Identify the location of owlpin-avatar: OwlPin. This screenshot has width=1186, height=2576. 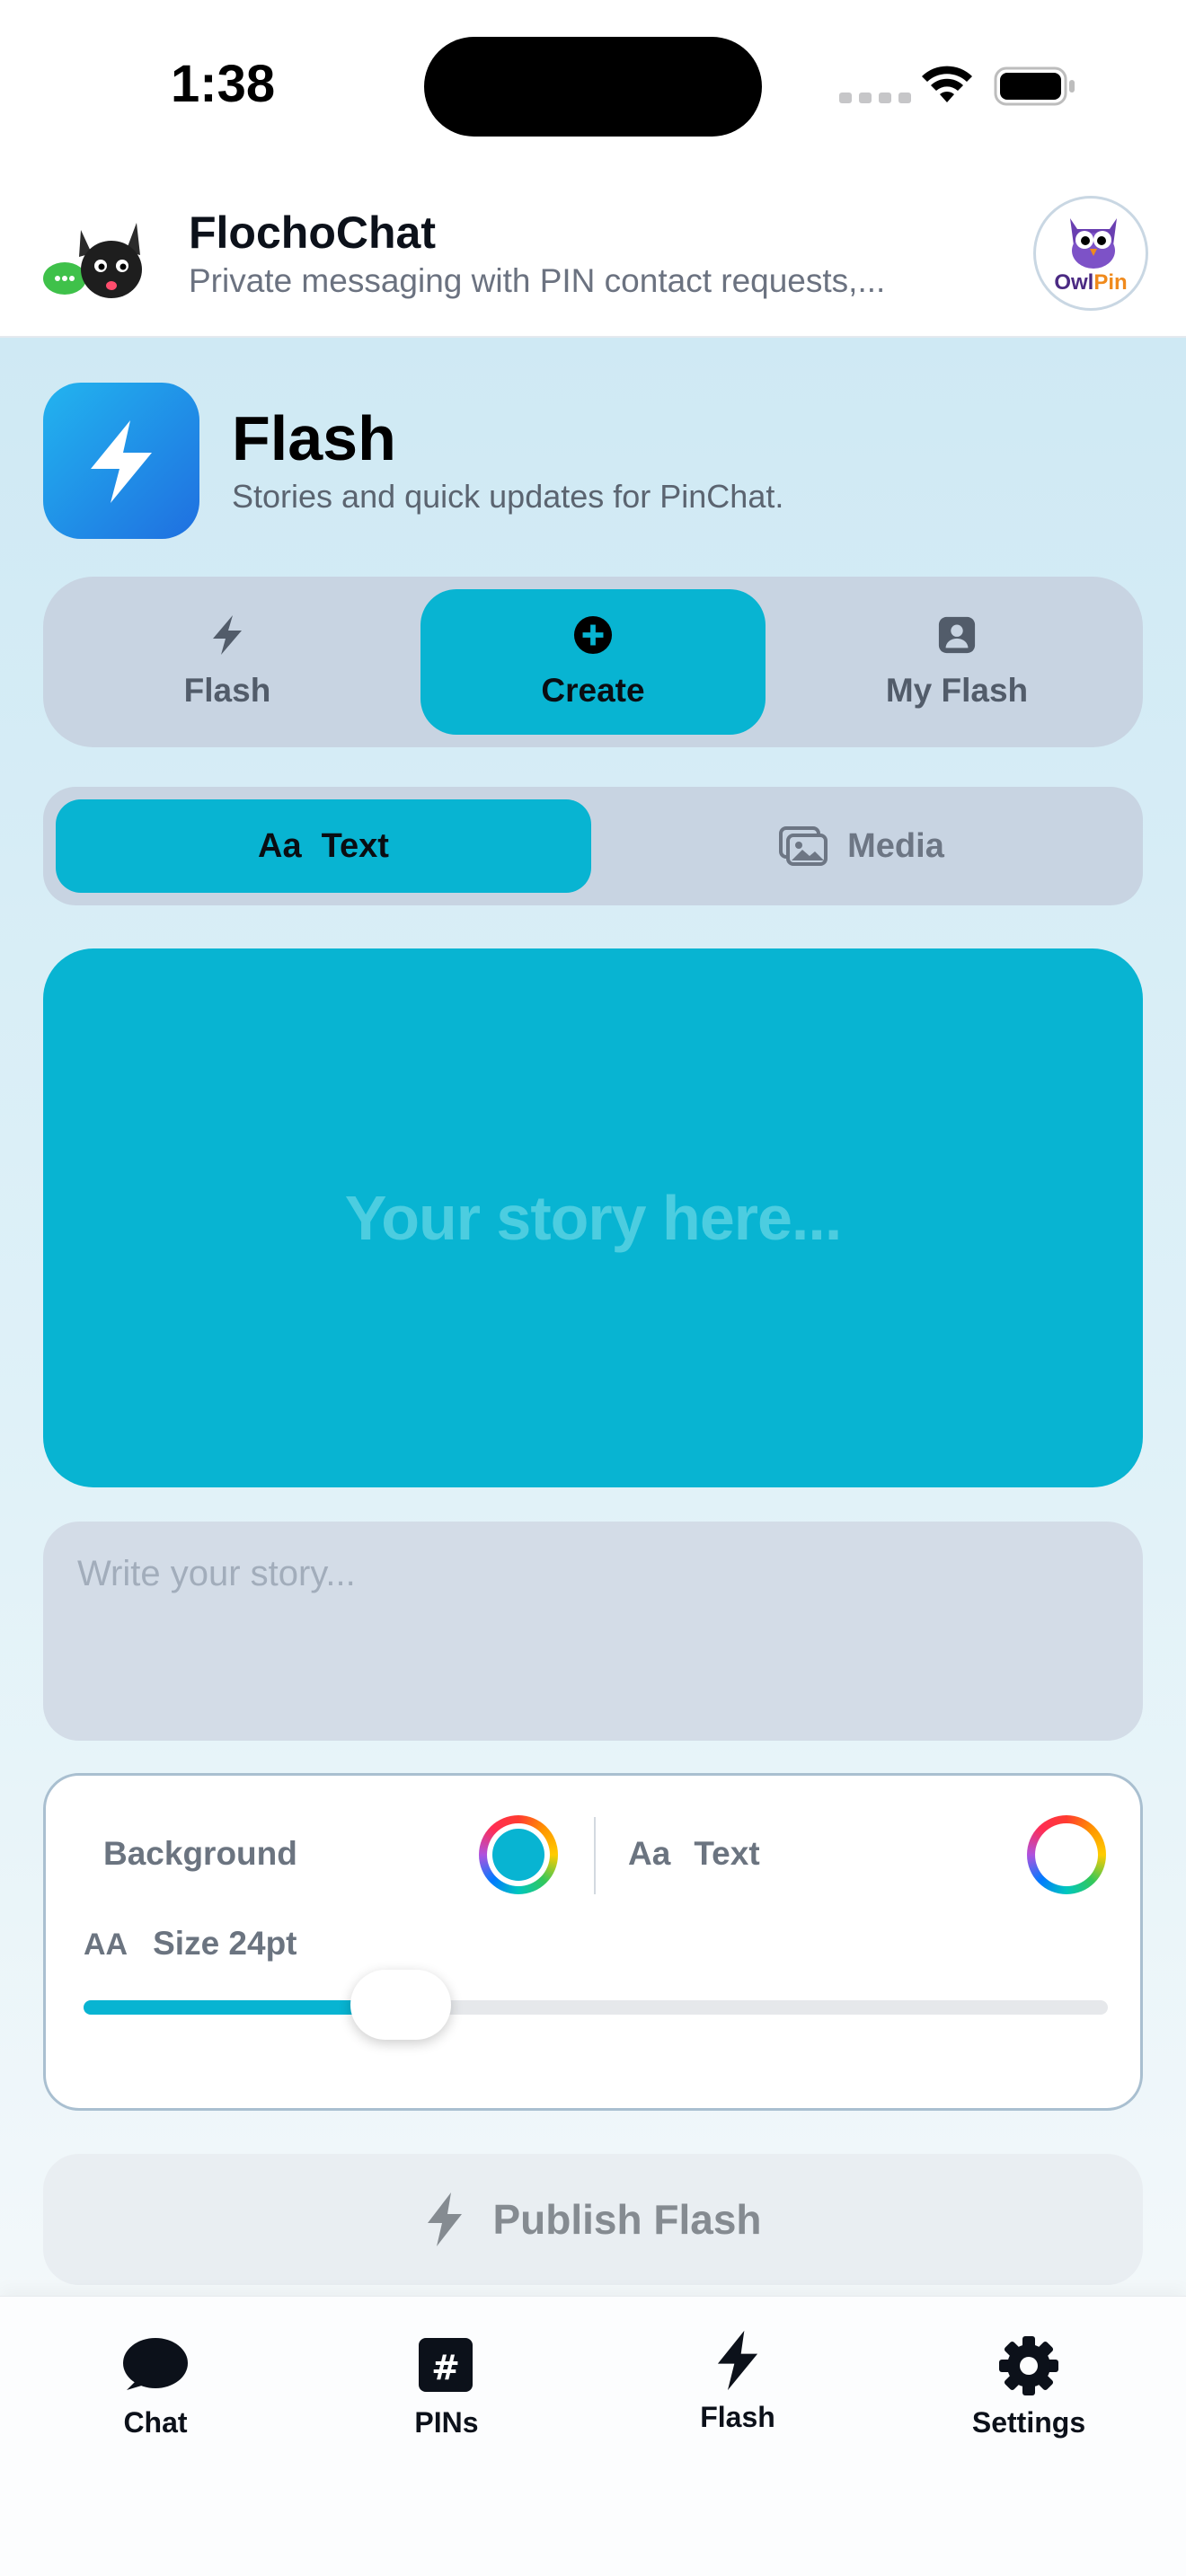
(1090, 253).